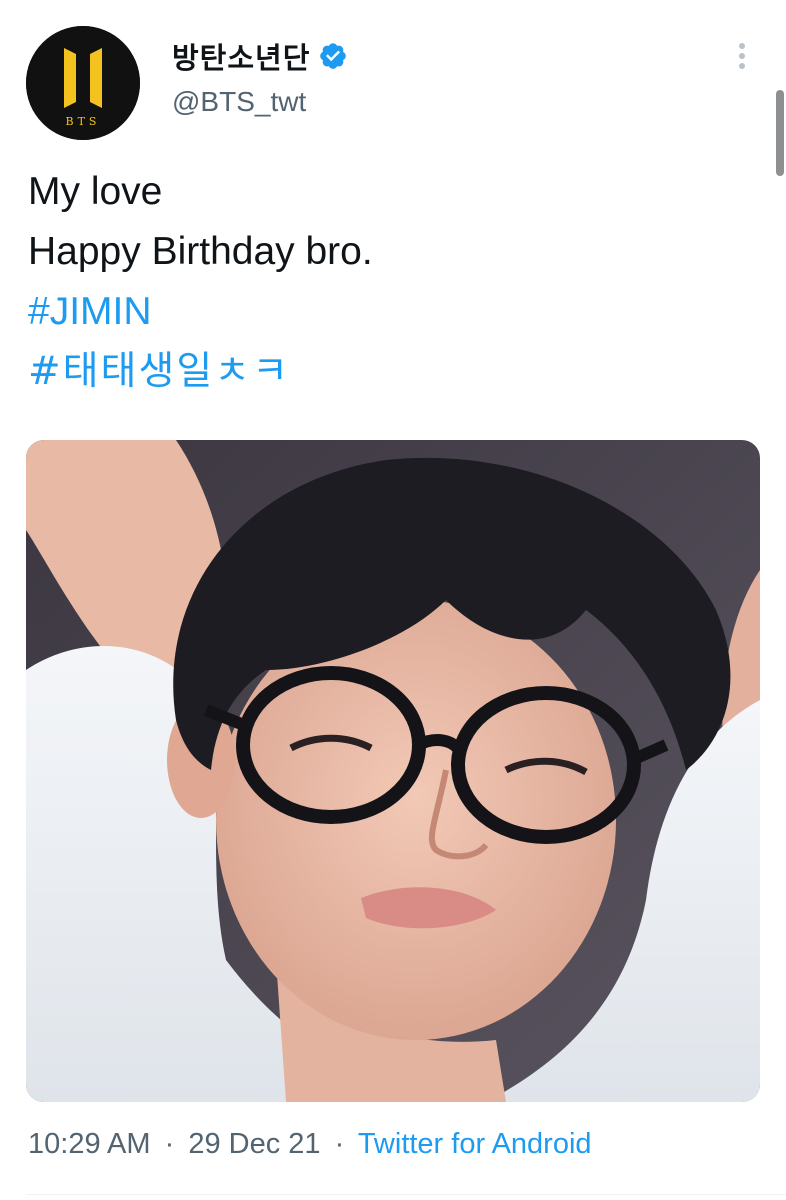 The image size is (786, 1200). Describe the element at coordinates (254, 1144) in the screenshot. I see `tweet-date: 29 Dec 21` at that location.